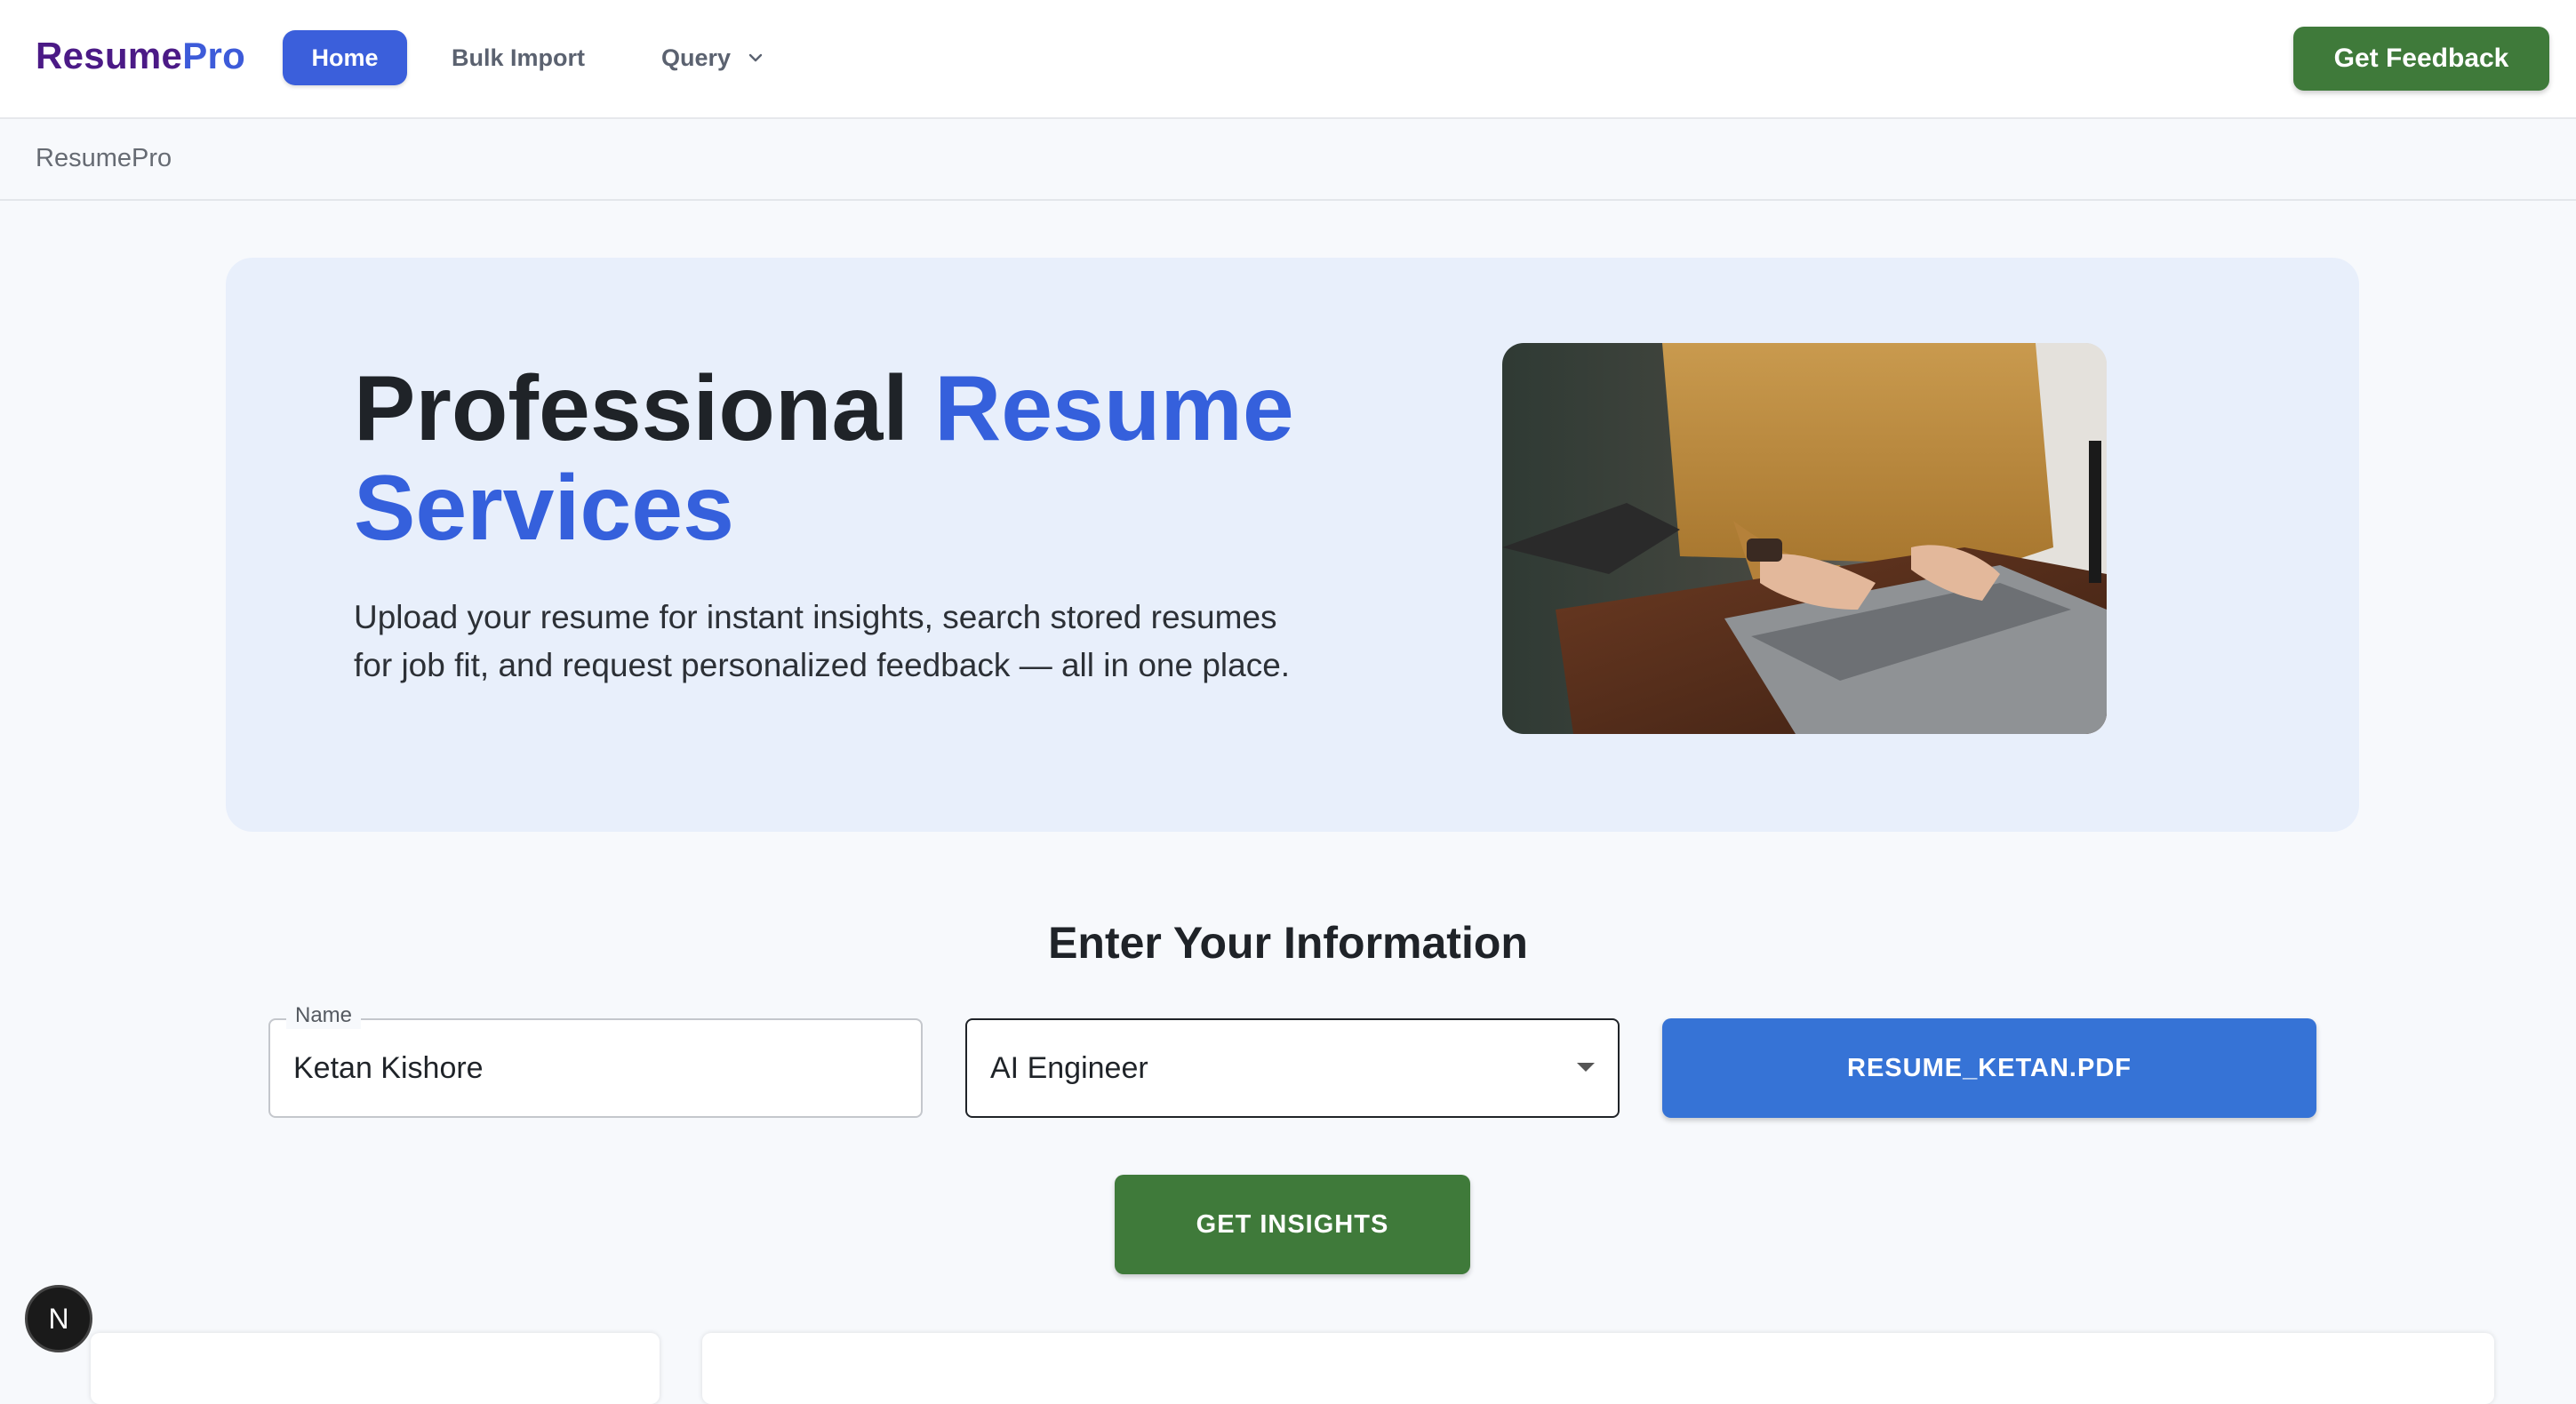 This screenshot has height=1404, width=2576. Describe the element at coordinates (755, 57) in the screenshot. I see `chevron-down-icon` at that location.